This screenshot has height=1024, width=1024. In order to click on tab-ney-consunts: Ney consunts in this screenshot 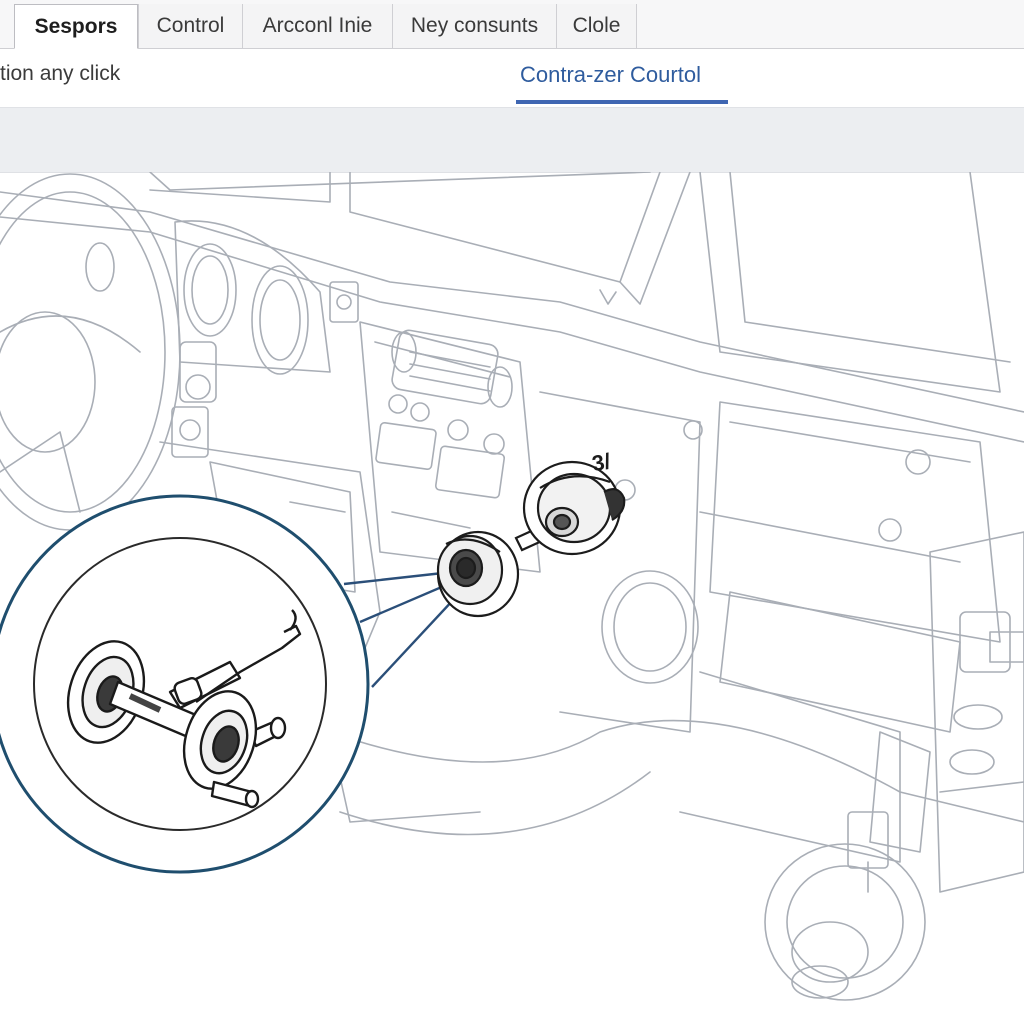, I will do `click(474, 26)`.